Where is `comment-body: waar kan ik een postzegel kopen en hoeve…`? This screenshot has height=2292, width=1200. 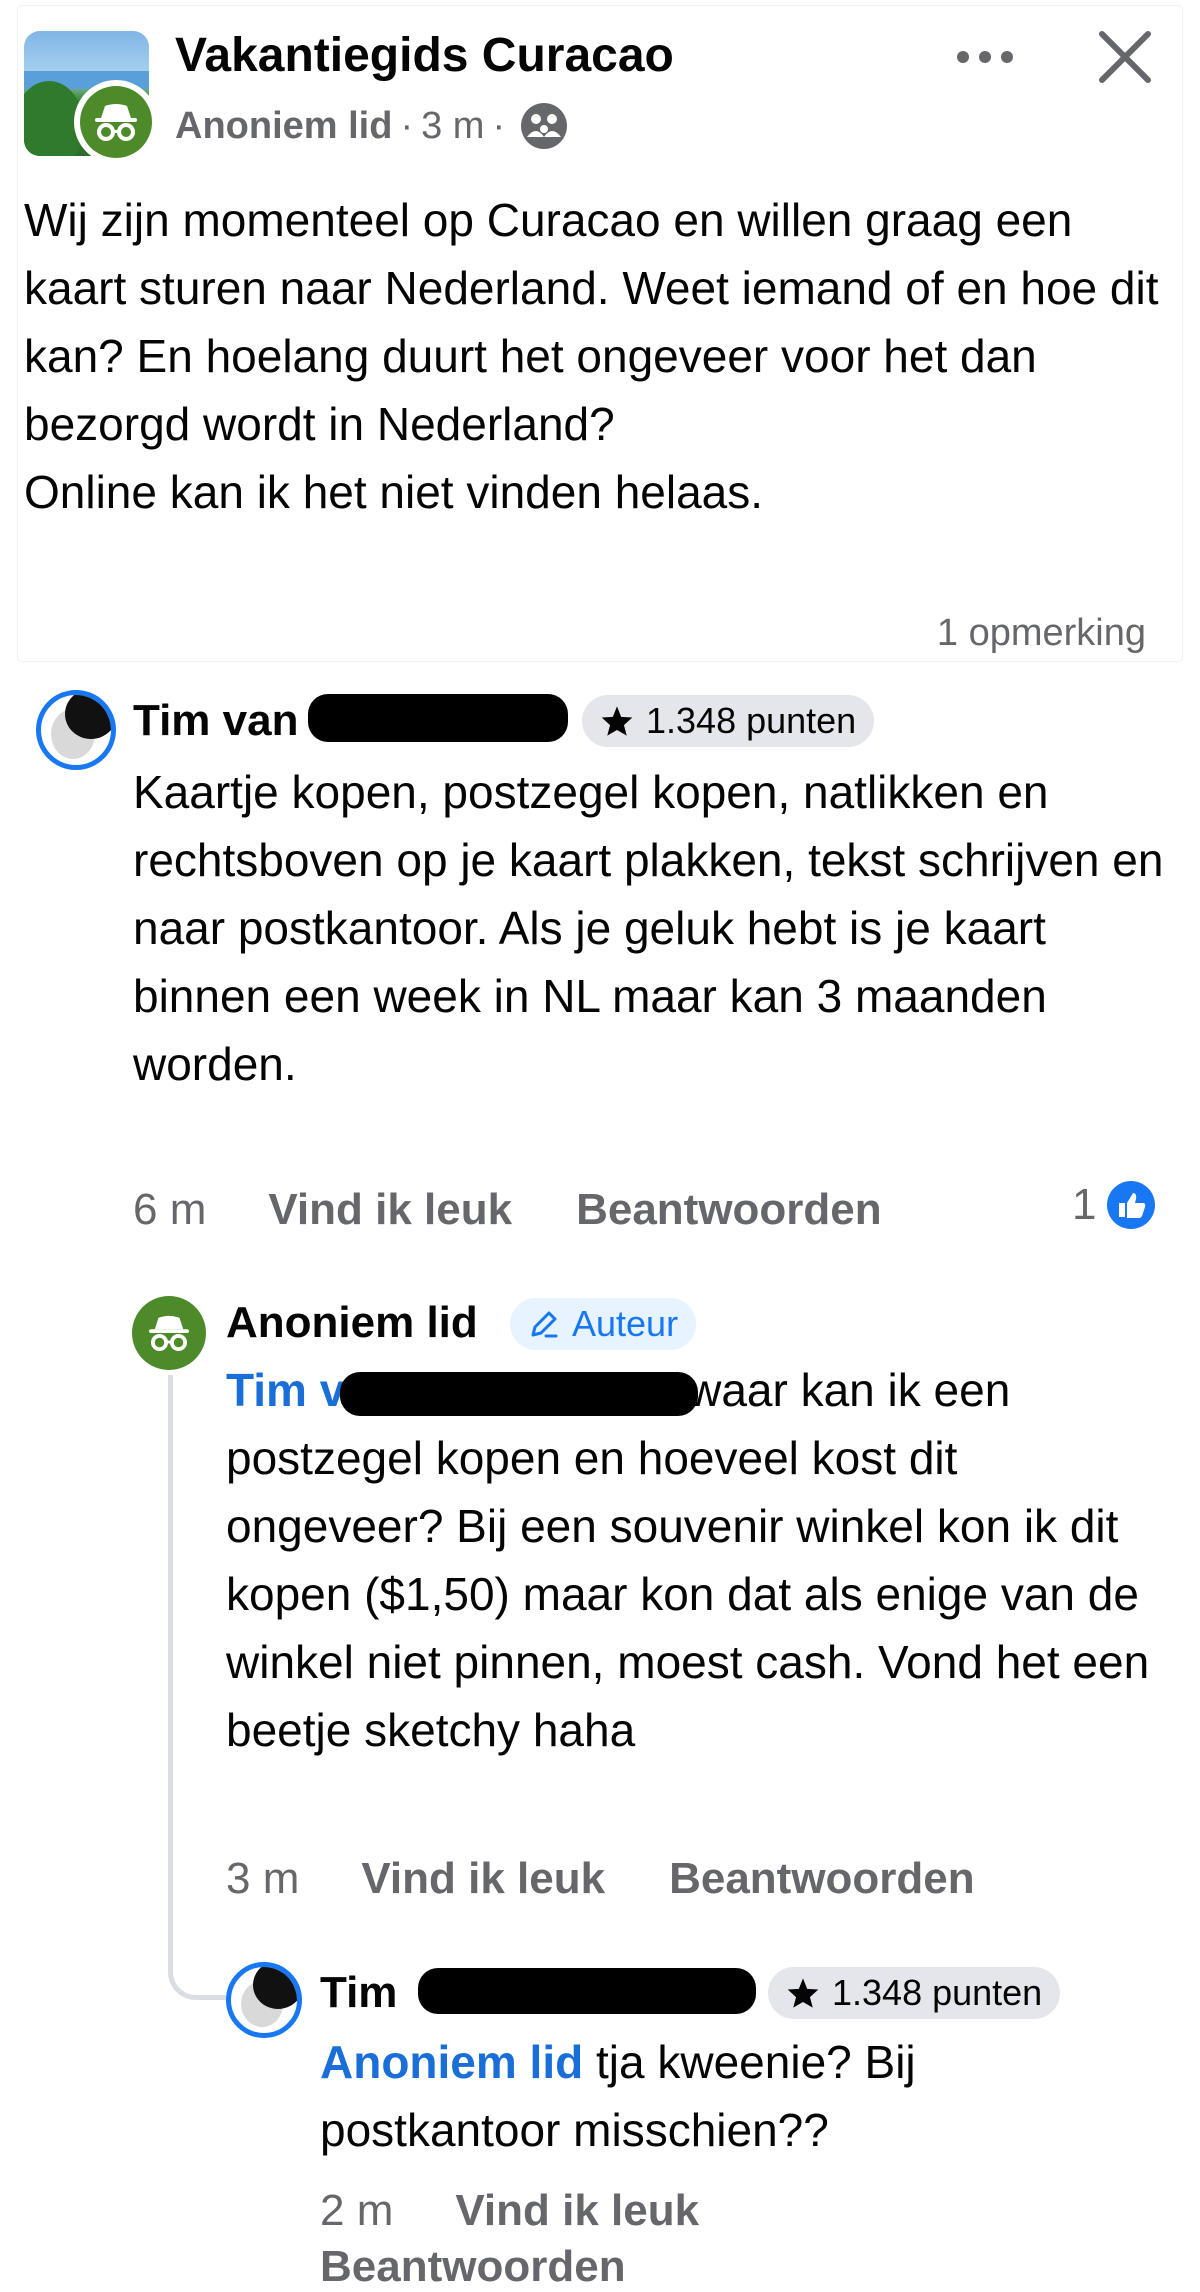 comment-body: waar kan ik een postzegel kopen en hoeve… is located at coordinates (688, 1560).